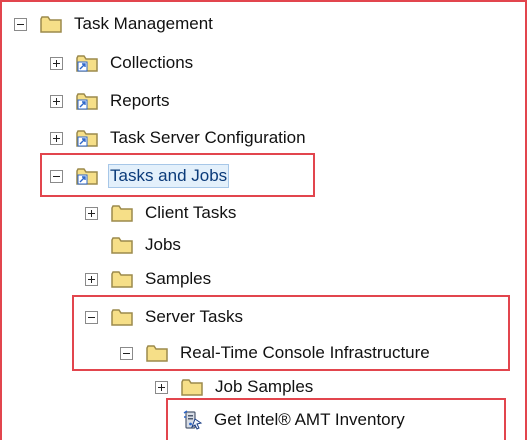 Image resolution: width=527 pixels, height=440 pixels. I want to click on tree-node-label: Tasks and Jobs, so click(169, 176).